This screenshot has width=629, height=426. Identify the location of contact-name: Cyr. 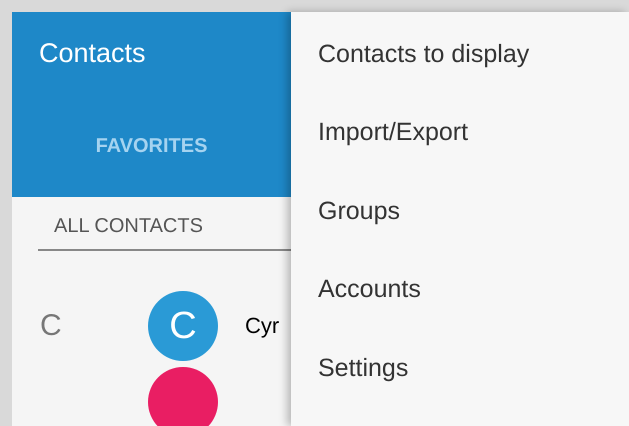
(262, 326).